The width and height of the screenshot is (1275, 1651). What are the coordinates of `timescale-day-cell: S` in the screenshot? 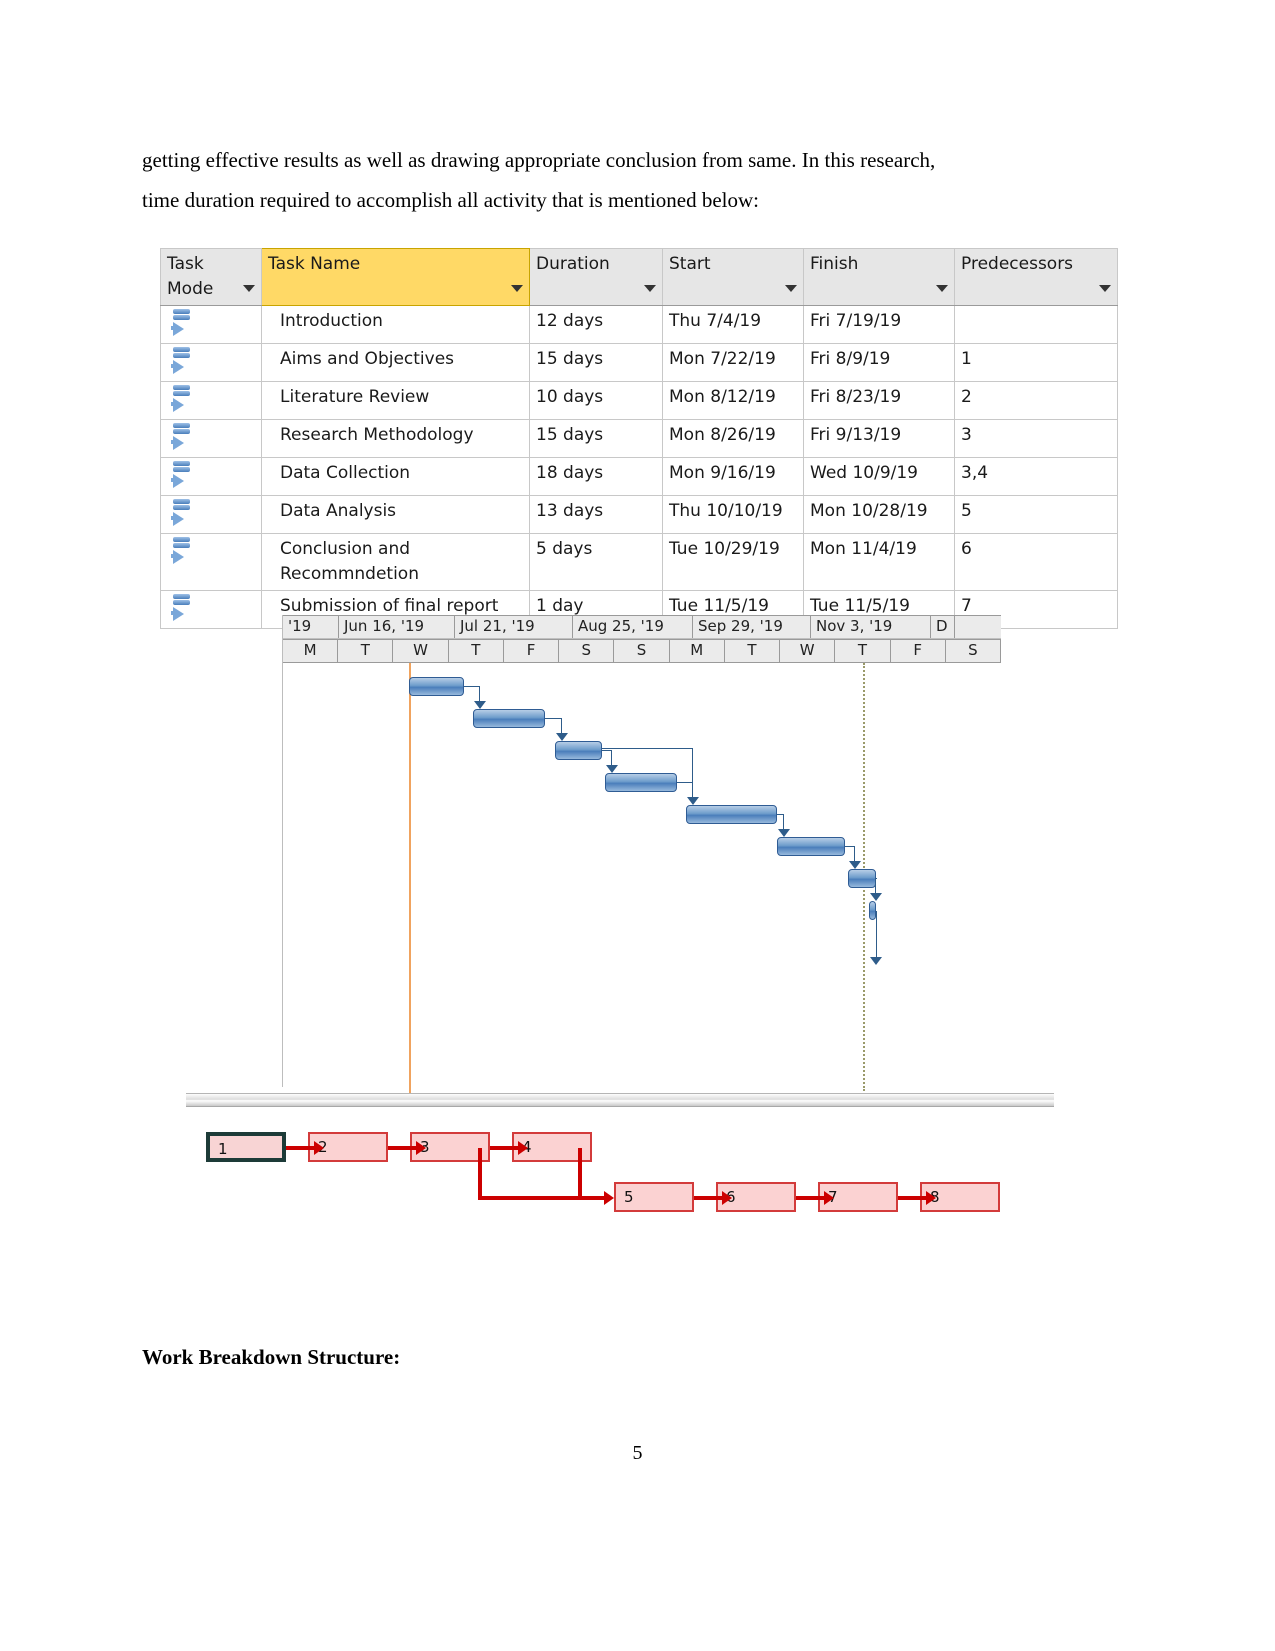 It's located at (974, 651).